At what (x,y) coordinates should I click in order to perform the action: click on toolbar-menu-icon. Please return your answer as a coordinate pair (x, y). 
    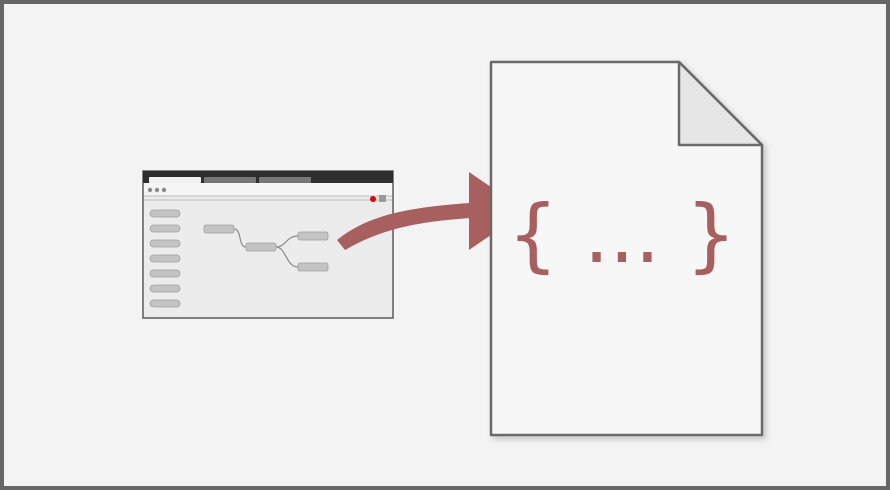
    Looking at the image, I should click on (382, 198).